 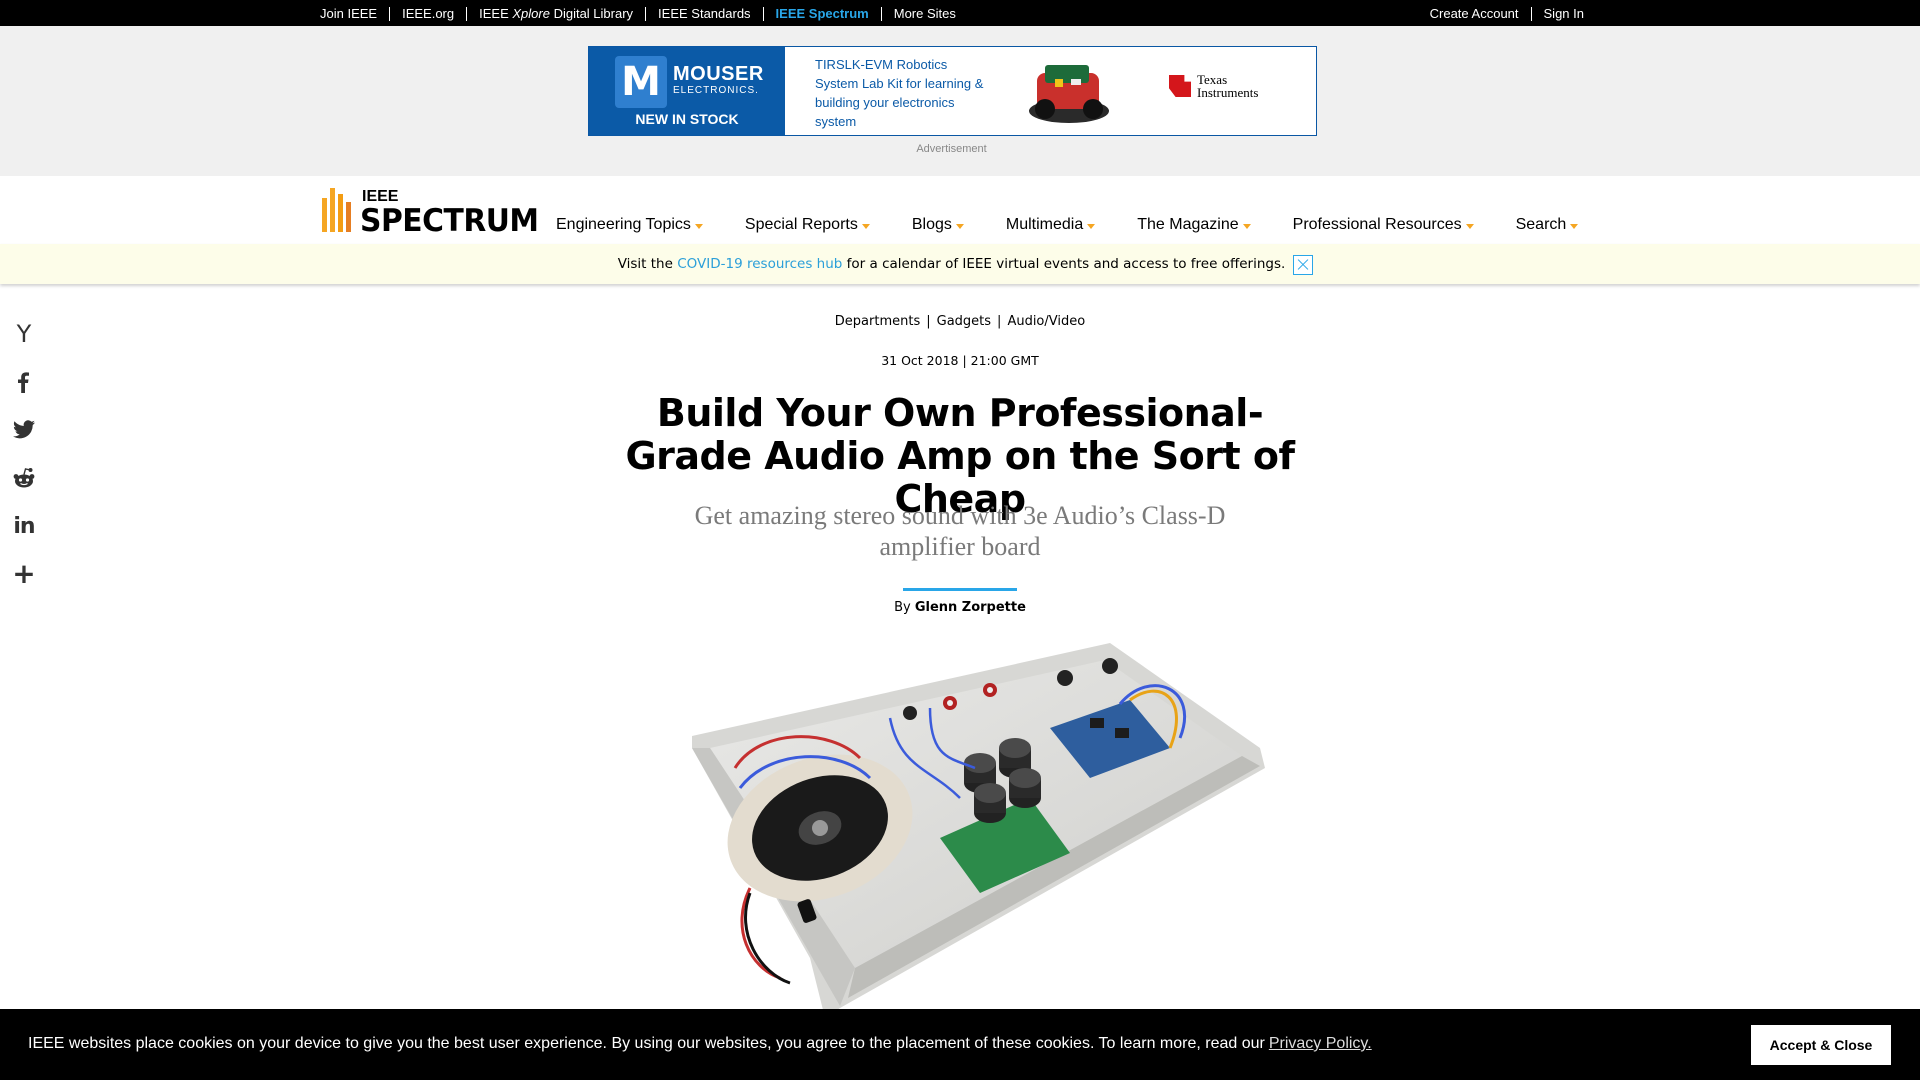 I want to click on facebook-glyph, so click(x=23, y=382).